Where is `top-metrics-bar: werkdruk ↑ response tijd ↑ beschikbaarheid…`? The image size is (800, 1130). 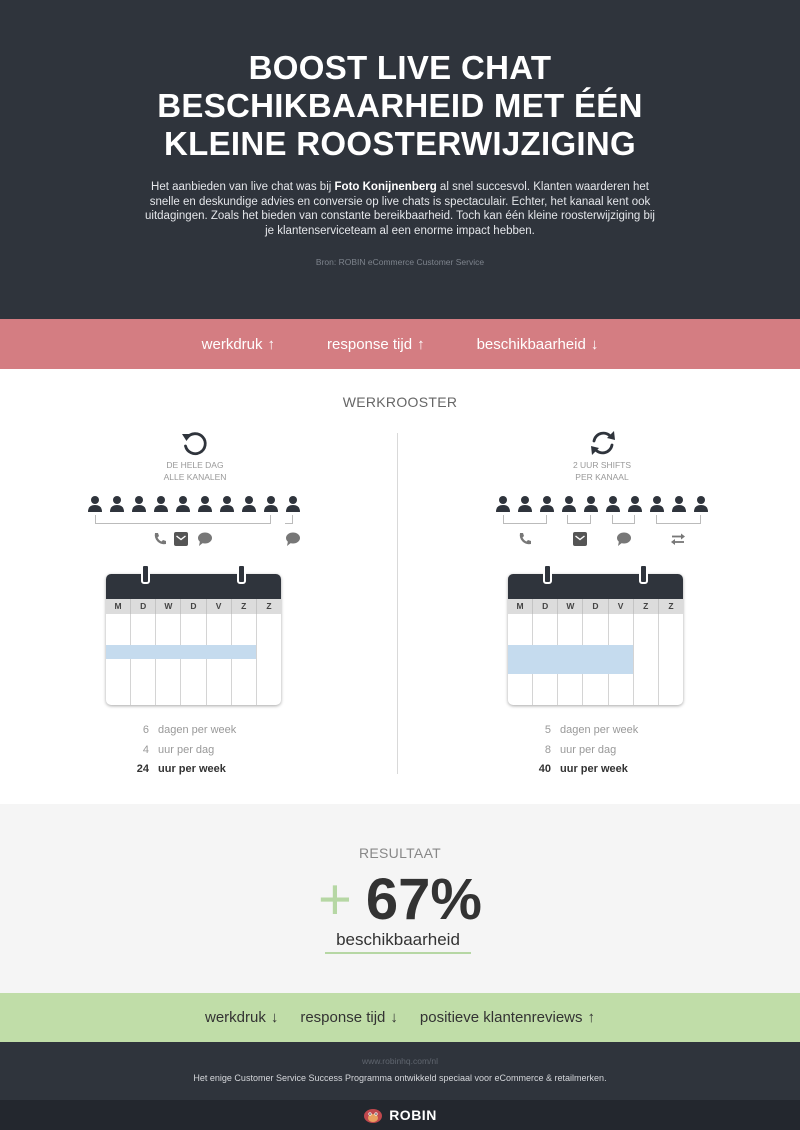
top-metrics-bar: werkdruk ↑ response tijd ↑ beschikbaarheid… is located at coordinates (400, 344).